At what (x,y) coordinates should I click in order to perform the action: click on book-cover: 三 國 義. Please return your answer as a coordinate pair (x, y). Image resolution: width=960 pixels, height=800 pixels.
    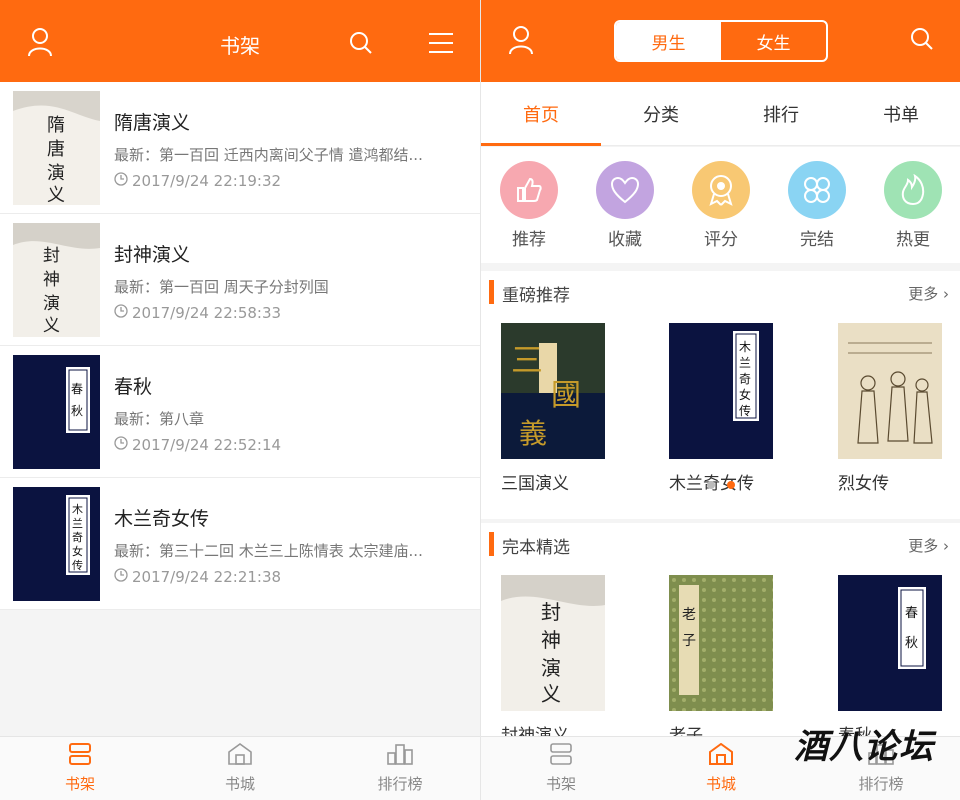
    Looking at the image, I should click on (553, 391).